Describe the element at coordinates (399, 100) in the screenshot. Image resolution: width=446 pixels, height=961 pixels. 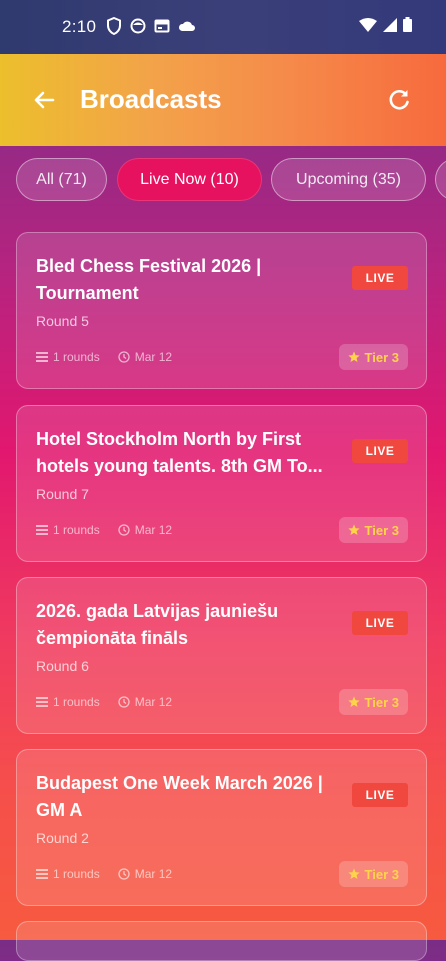
I see `refresh-icon` at that location.